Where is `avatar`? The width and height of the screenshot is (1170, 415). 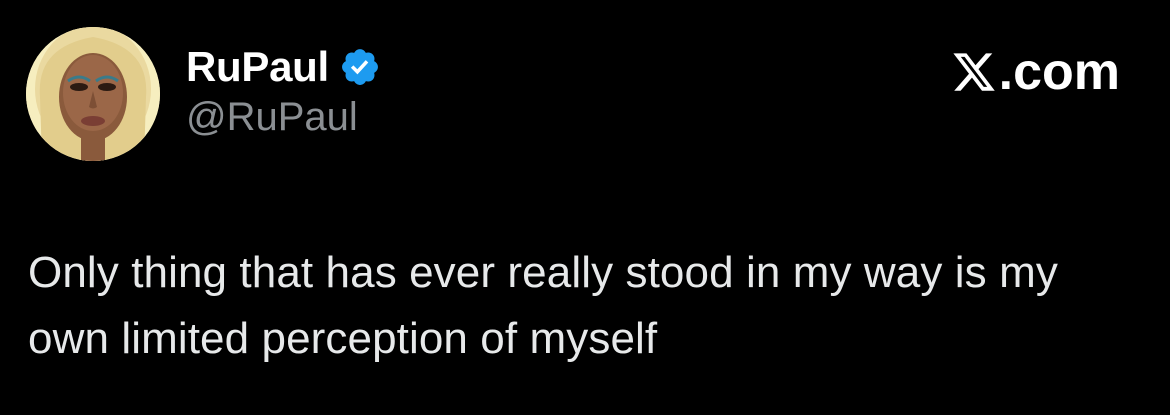
avatar is located at coordinates (93, 94).